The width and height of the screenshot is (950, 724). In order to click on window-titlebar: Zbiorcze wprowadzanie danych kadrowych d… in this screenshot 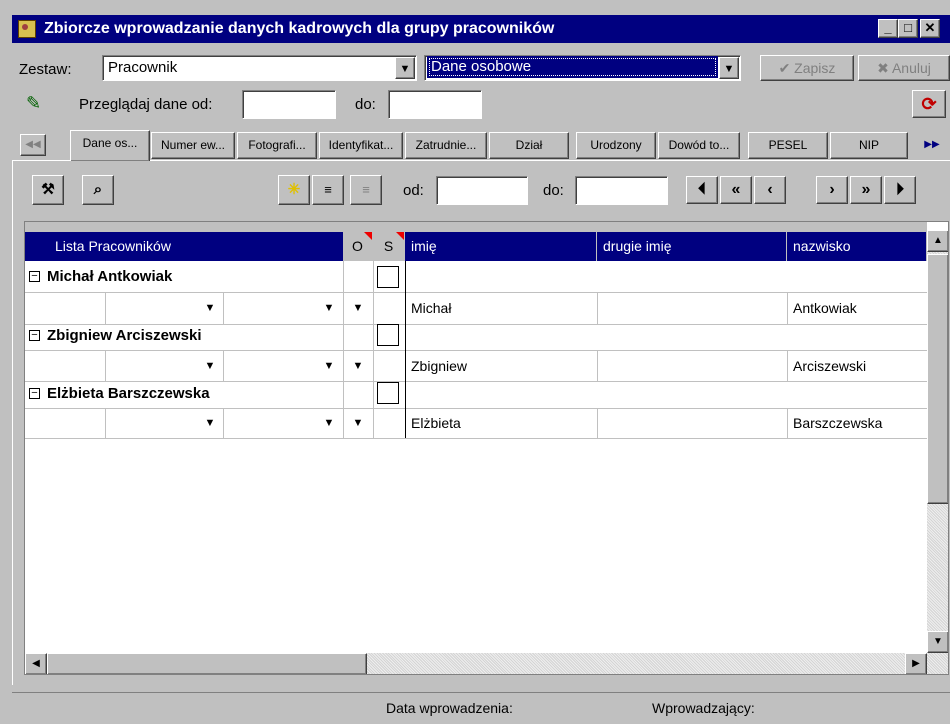, I will do `click(481, 29)`.